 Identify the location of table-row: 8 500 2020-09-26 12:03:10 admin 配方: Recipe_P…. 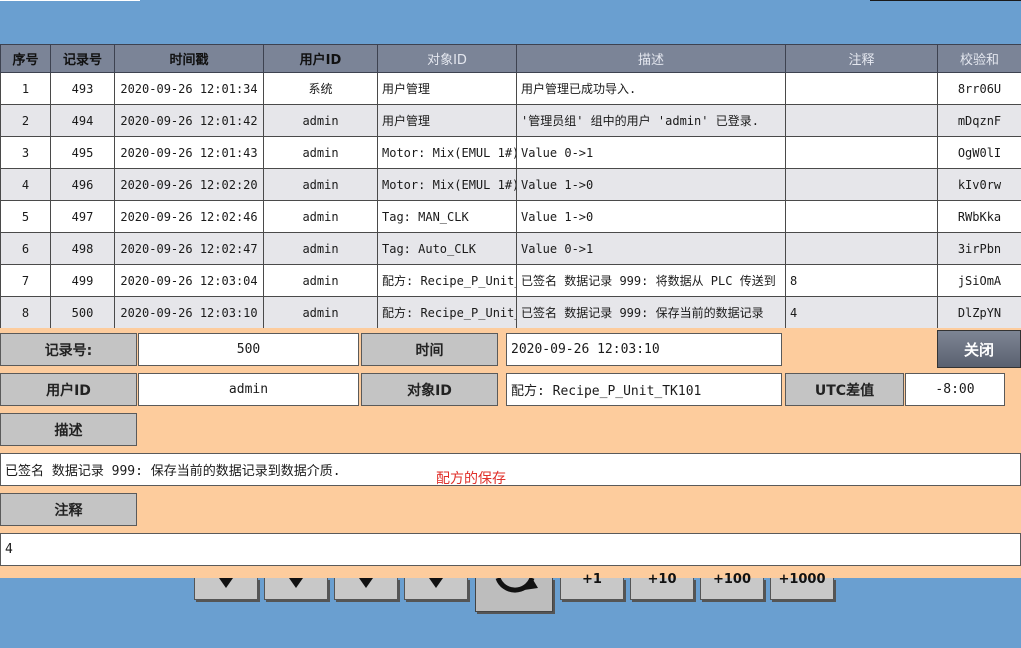
(510, 312).